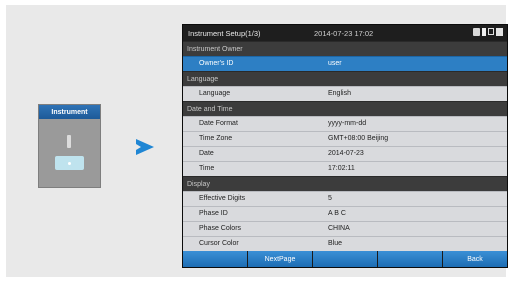 The width and height of the screenshot is (511, 283). What do you see at coordinates (476, 32) in the screenshot?
I see `lock-icon` at bounding box center [476, 32].